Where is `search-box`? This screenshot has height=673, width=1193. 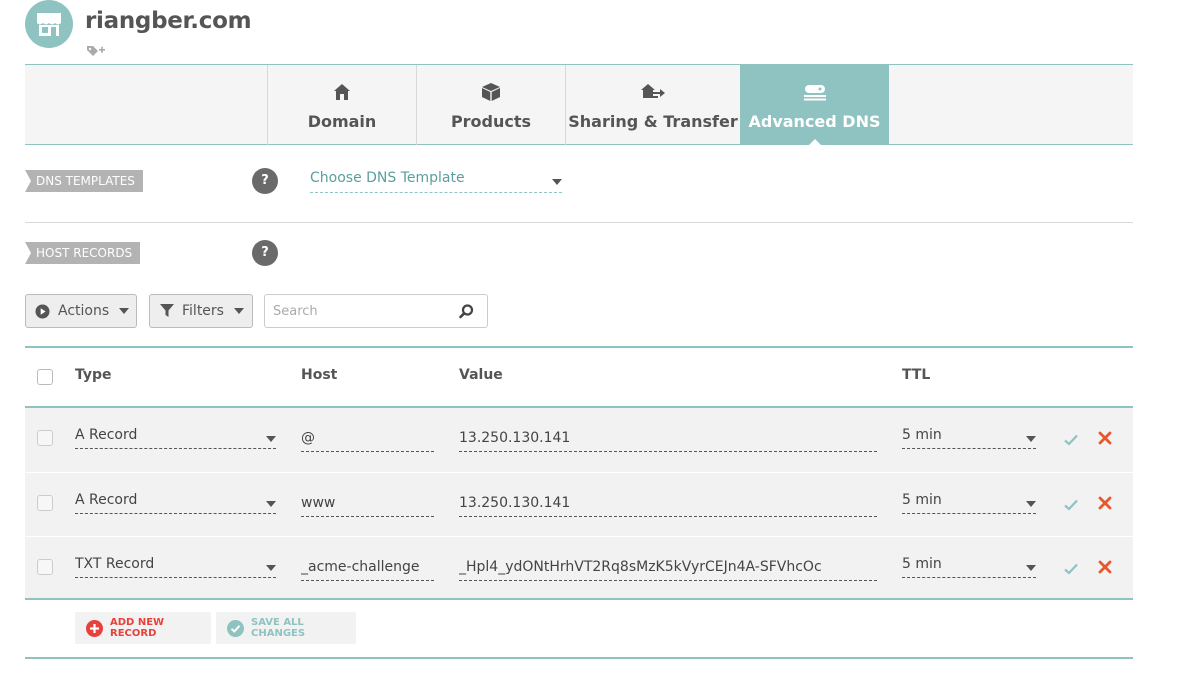 search-box is located at coordinates (376, 311).